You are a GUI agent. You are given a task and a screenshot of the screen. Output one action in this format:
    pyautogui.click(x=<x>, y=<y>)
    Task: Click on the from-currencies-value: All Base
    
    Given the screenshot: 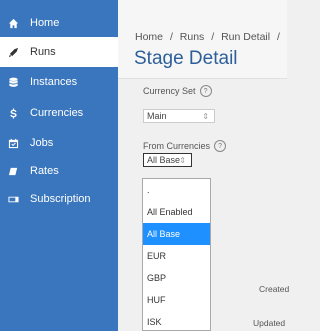 What is the action you would take?
    pyautogui.click(x=164, y=160)
    